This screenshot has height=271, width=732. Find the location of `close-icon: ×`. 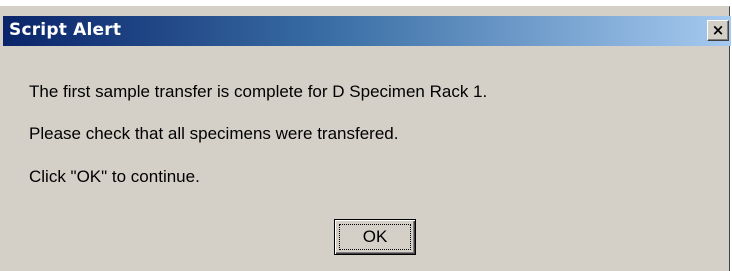

close-icon: × is located at coordinates (718, 30).